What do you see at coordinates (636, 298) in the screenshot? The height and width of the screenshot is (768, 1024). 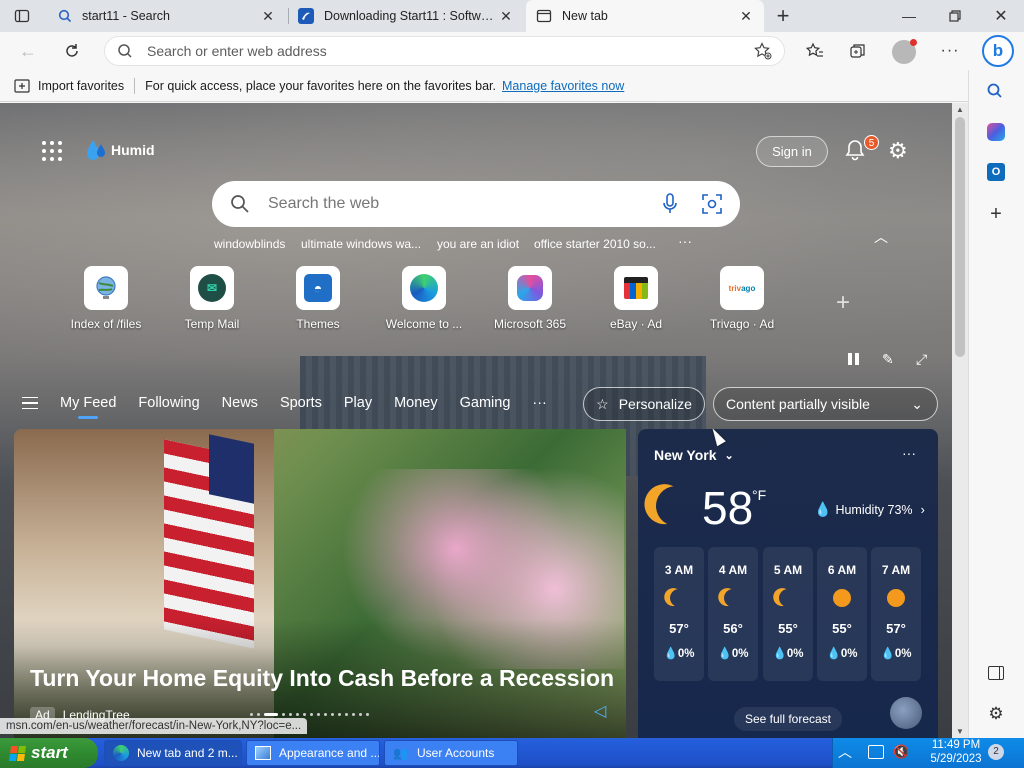 I see `quick-link-tile: eBay · Ad` at bounding box center [636, 298].